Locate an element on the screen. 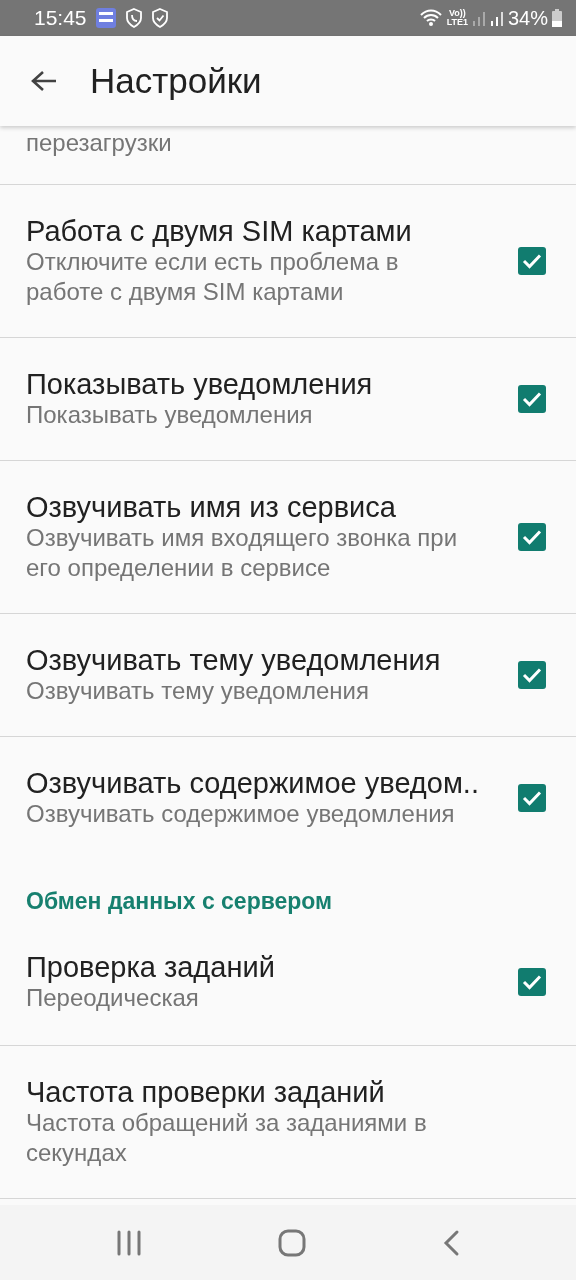  setting-title: Работа с двумя SIM картами is located at coordinates (219, 231).